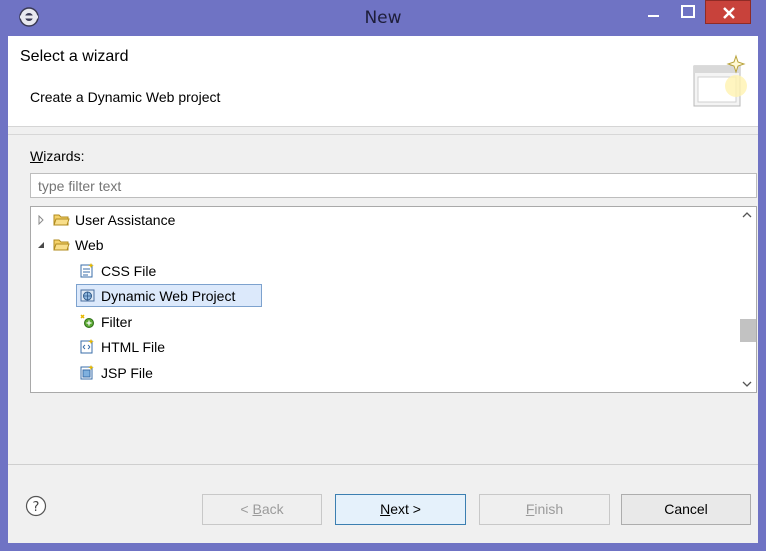  I want to click on collapse-arrow-icon, so click(41, 245).